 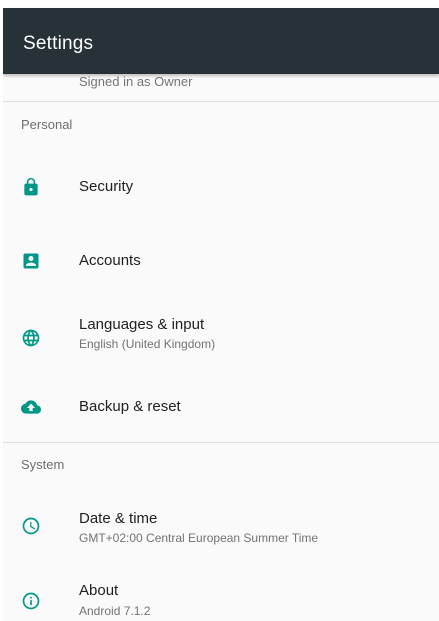 What do you see at coordinates (221, 187) in the screenshot?
I see `settings-item-security: Security` at bounding box center [221, 187].